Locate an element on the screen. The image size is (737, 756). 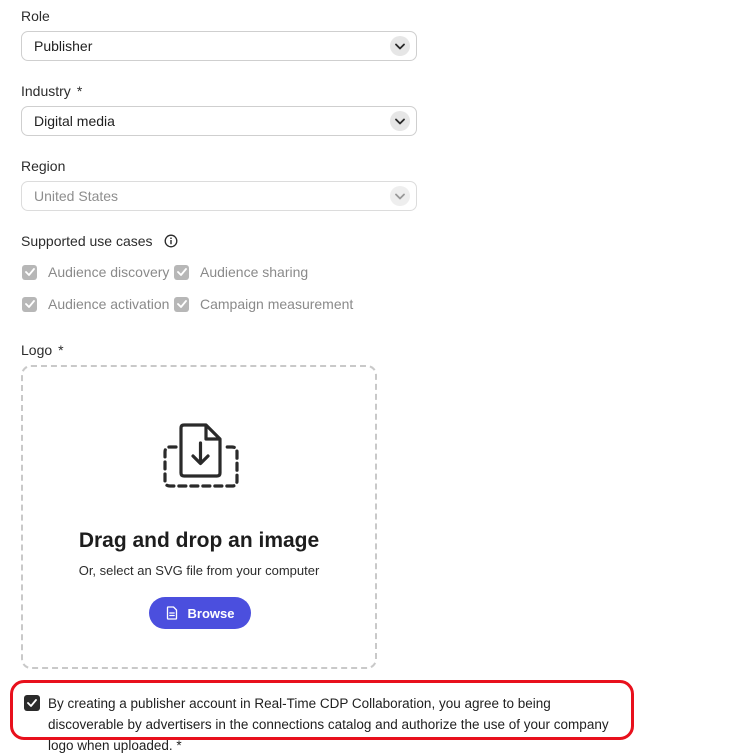
consent-checkbox is located at coordinates (32, 703).